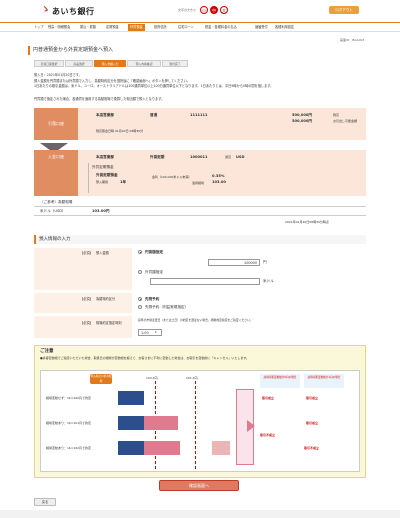  What do you see at coordinates (105, 115) in the screenshot?
I see `debit-branch: 本店営業部` at bounding box center [105, 115].